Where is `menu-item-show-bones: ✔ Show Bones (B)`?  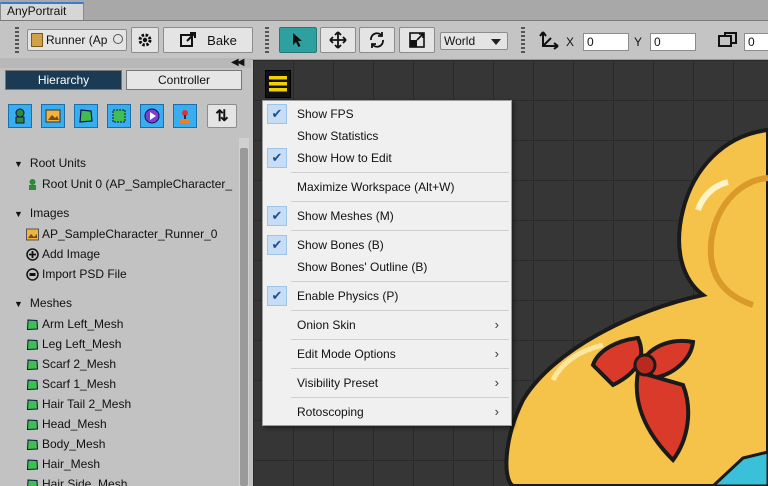
menu-item-show-bones: ✔ Show Bones (B) is located at coordinates (387, 245).